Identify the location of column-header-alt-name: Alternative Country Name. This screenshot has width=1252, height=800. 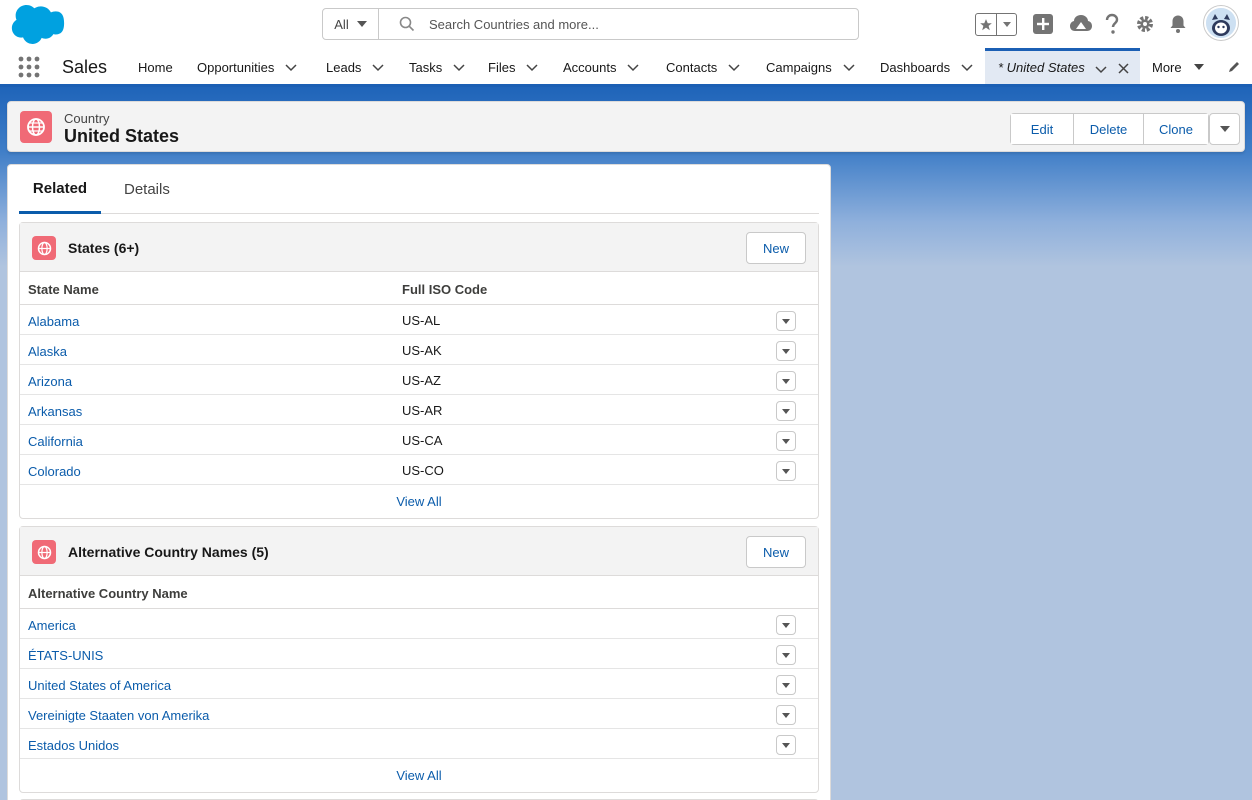
(108, 593).